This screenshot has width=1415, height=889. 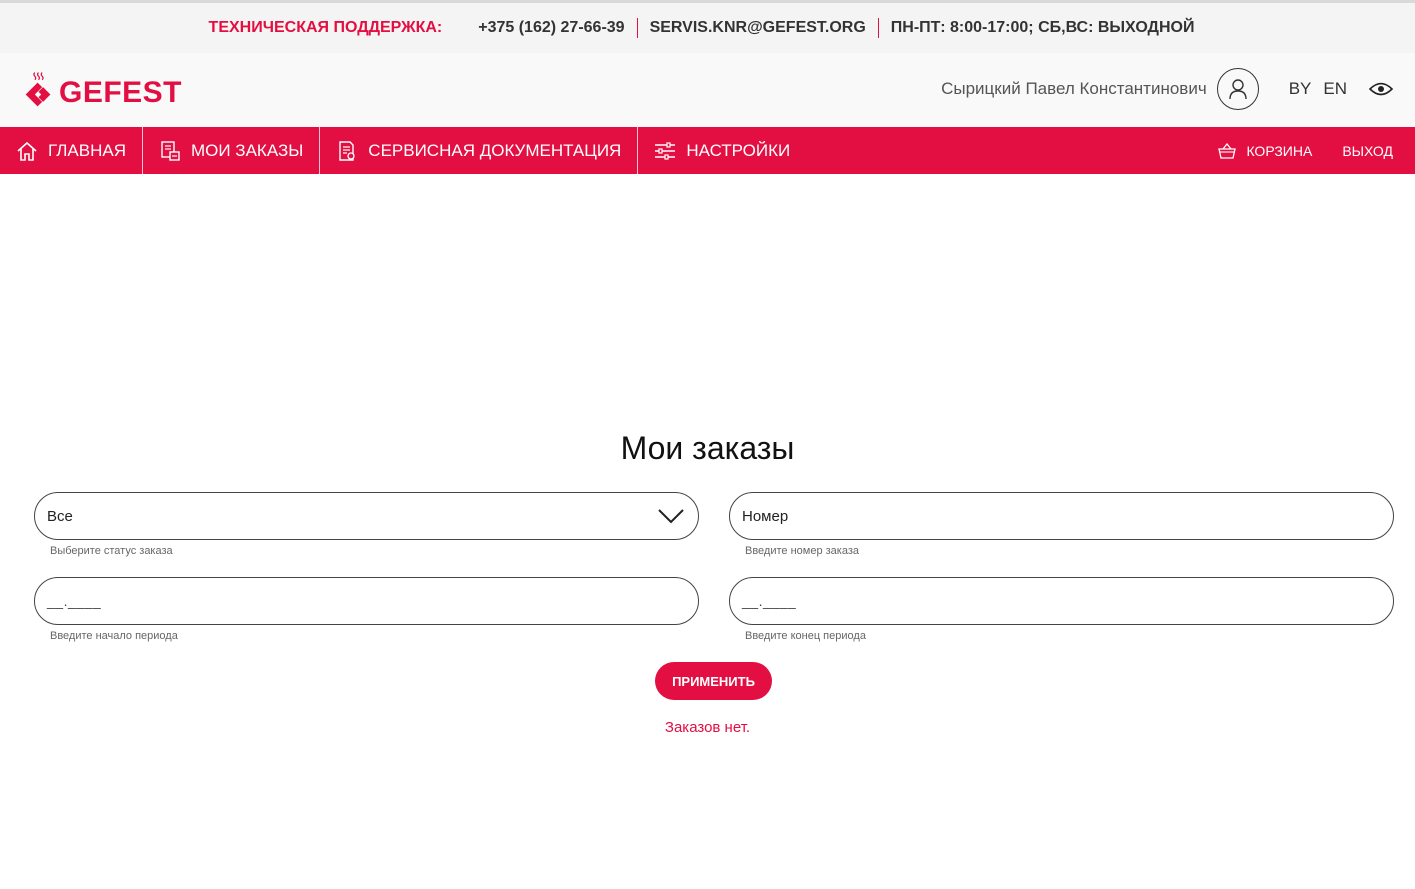 I want to click on empty-orders-message: Заказов нет., so click(x=707, y=727).